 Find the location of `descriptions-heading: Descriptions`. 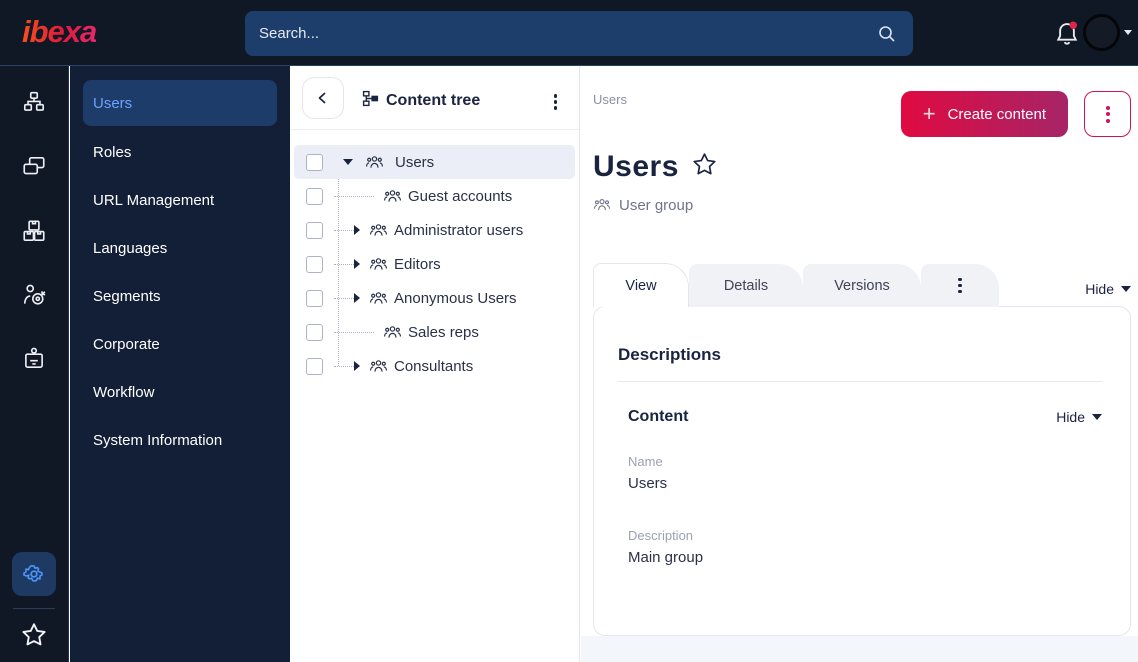

descriptions-heading: Descriptions is located at coordinates (669, 354).